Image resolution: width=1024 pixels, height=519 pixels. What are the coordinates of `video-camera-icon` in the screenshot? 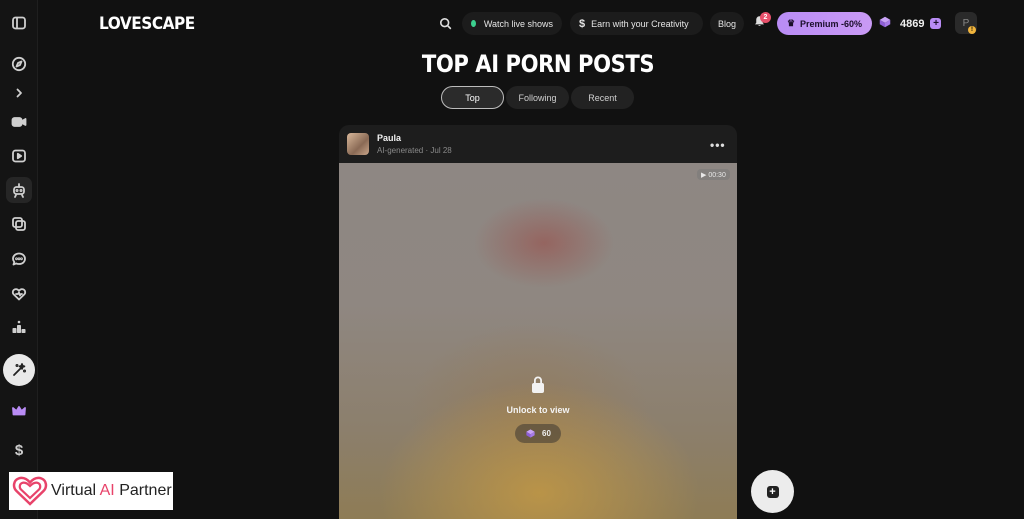 It's located at (19, 122).